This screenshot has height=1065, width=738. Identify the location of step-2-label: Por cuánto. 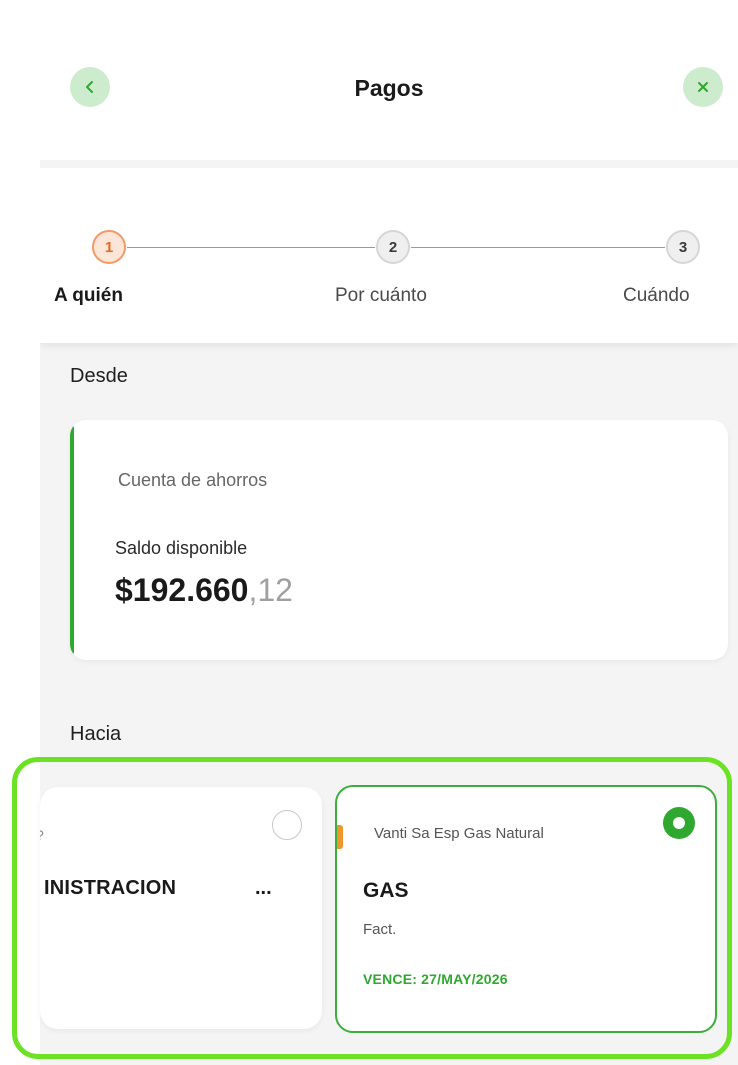
(381, 295).